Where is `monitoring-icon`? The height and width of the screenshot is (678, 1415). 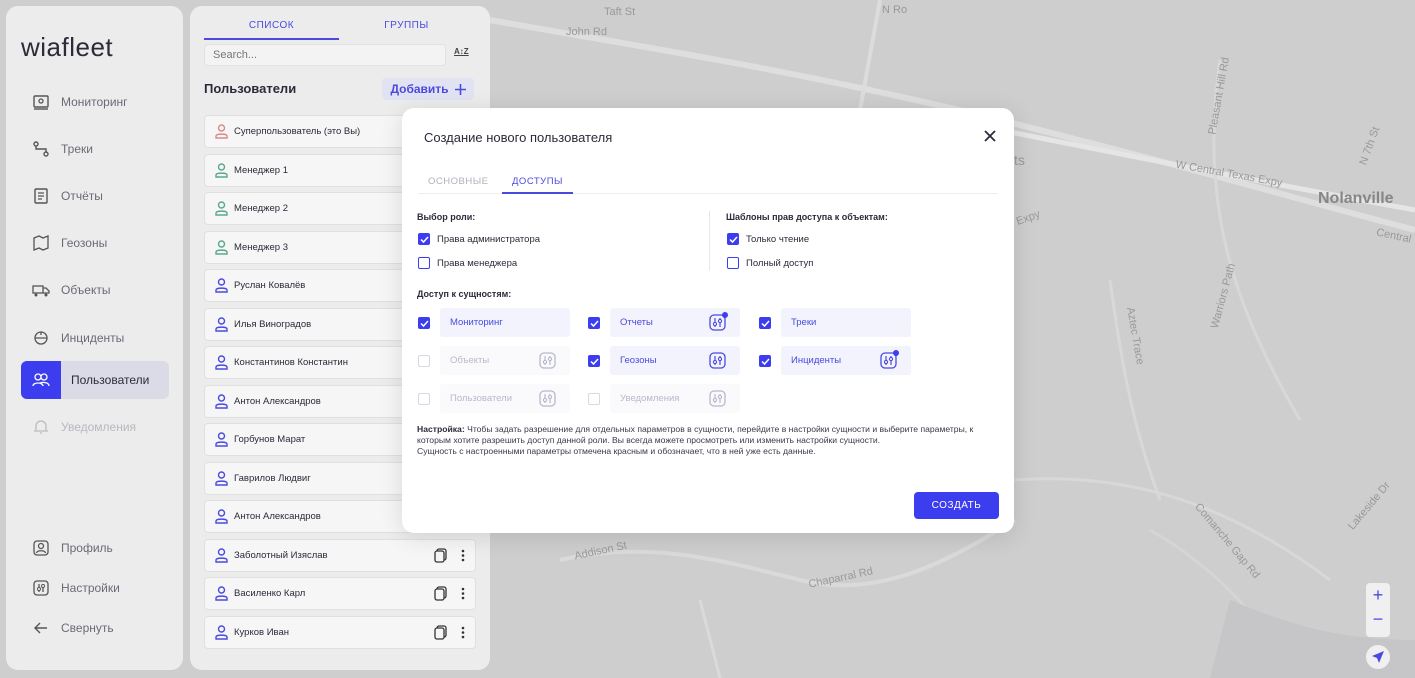
monitoring-icon is located at coordinates (41, 102).